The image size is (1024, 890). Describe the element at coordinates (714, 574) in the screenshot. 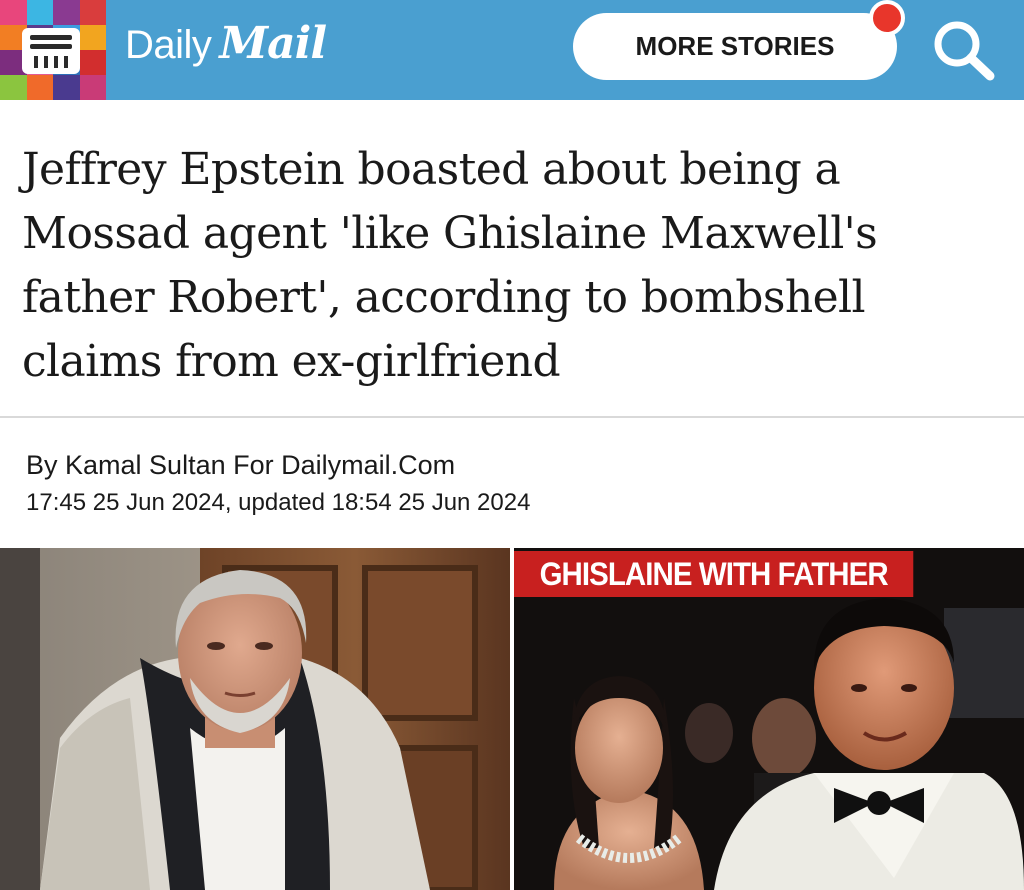

I see `photo-caption-label: GHISLAINE WITH FATHER` at that location.